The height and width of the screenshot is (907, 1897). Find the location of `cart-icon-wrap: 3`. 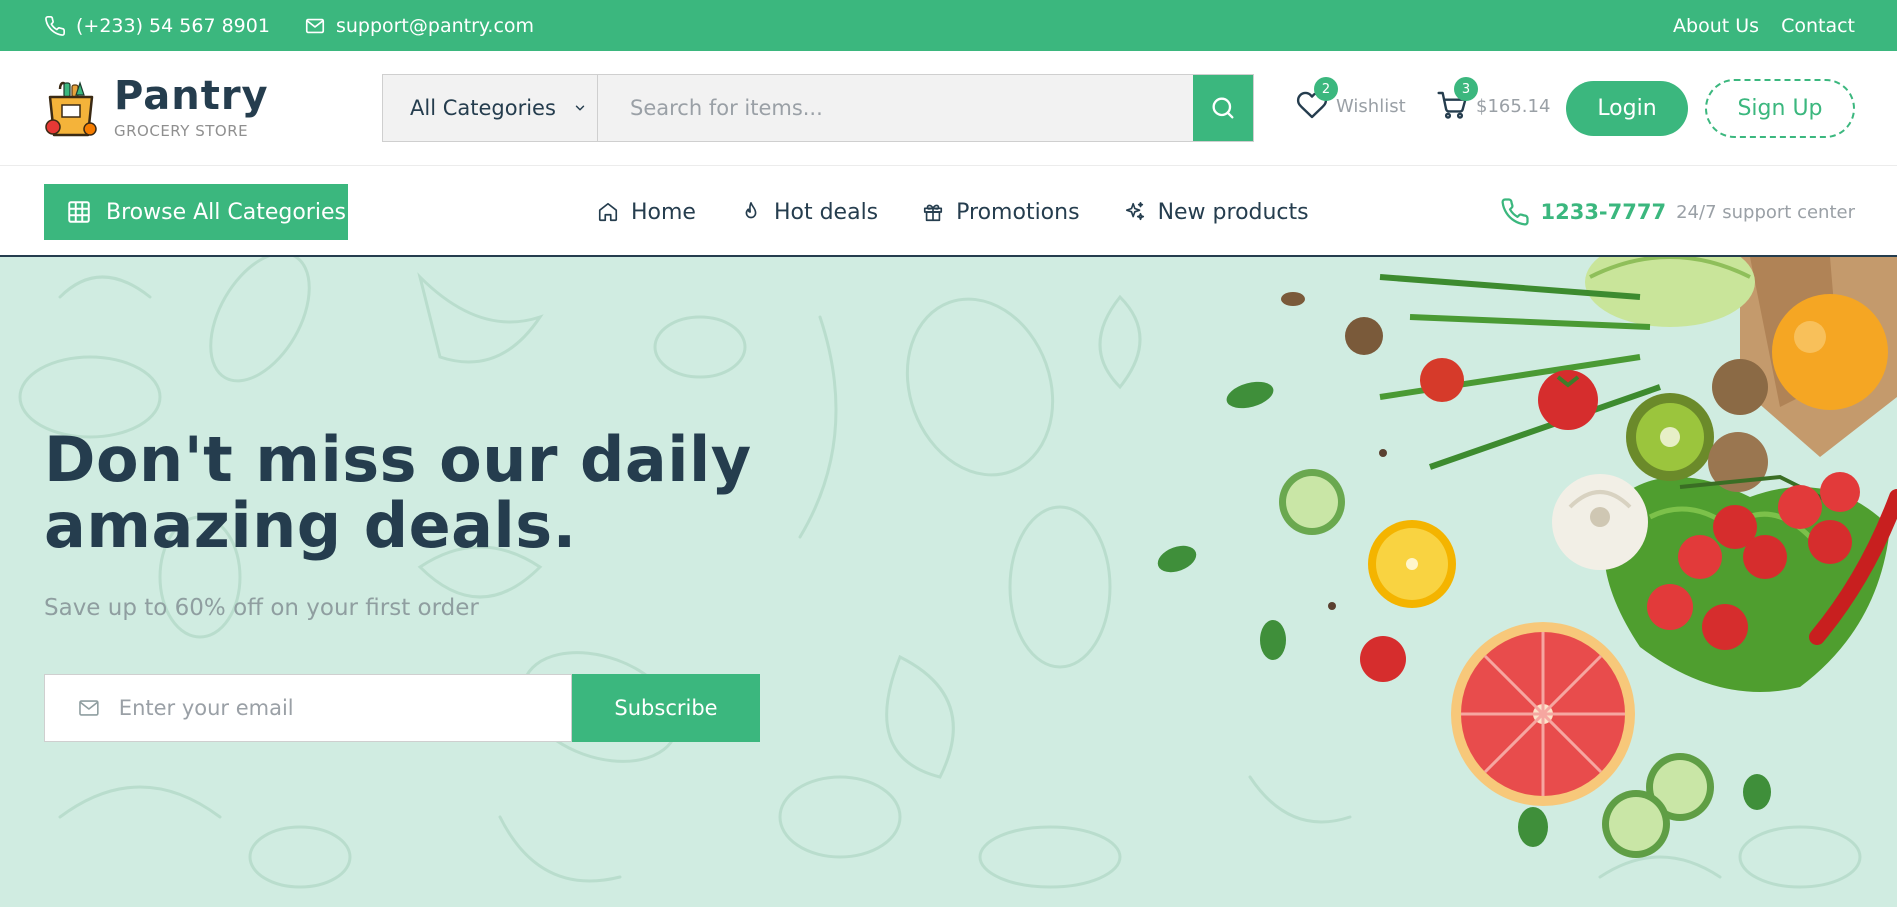

cart-icon-wrap: 3 is located at coordinates (1457, 100).